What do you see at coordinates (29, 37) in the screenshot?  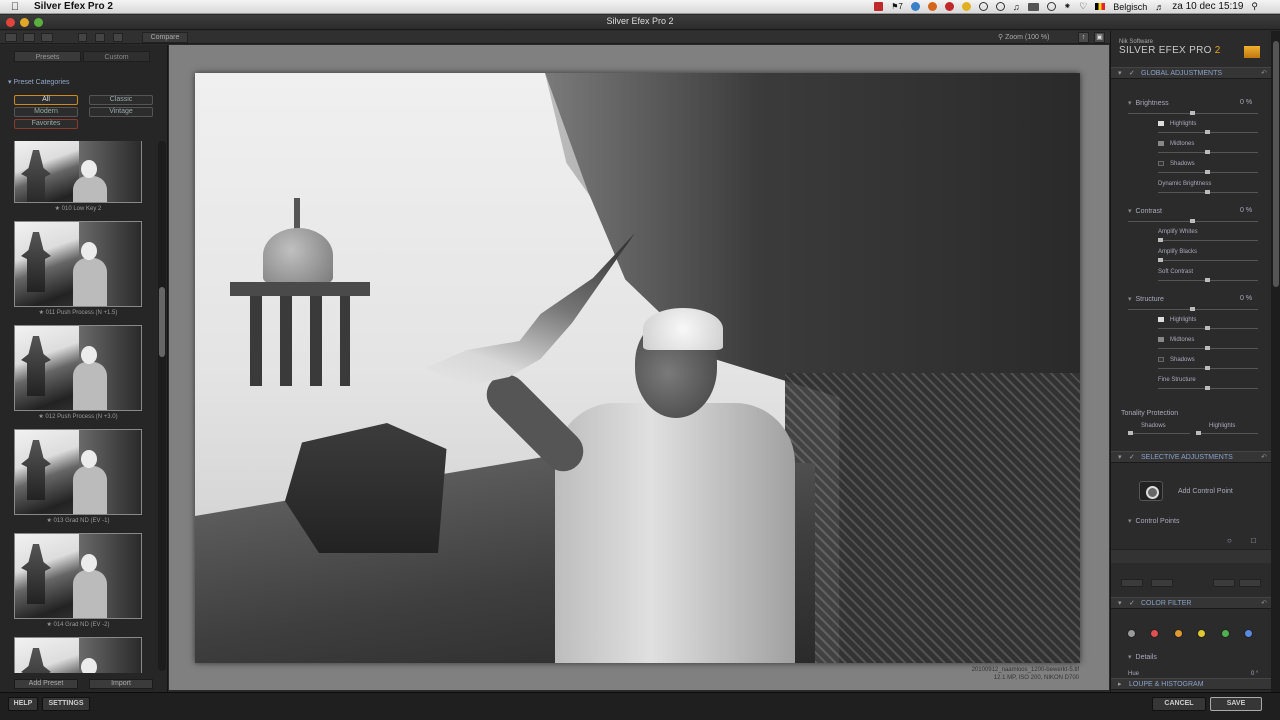 I see `view-split-button` at bounding box center [29, 37].